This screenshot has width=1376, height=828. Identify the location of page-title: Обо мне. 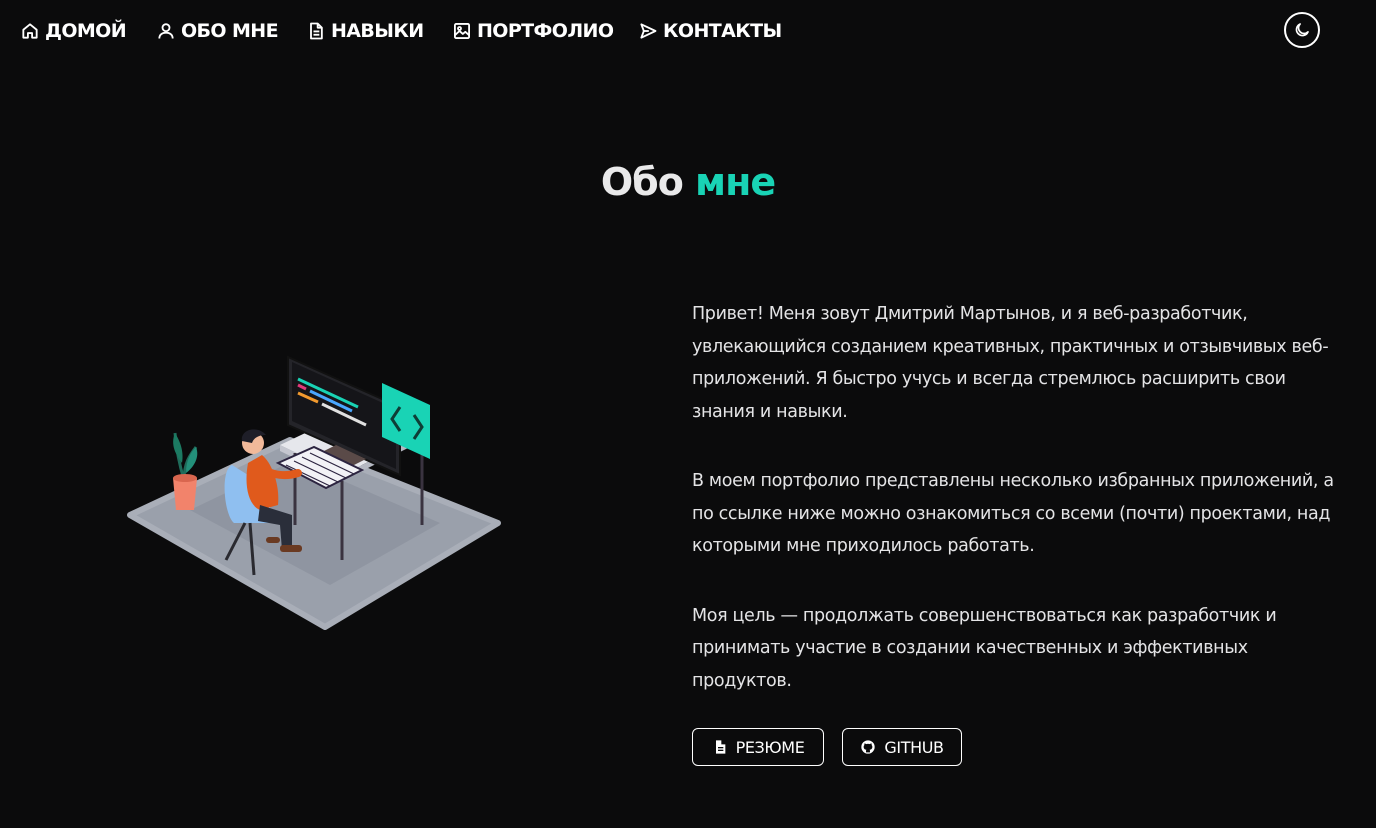
(688, 182).